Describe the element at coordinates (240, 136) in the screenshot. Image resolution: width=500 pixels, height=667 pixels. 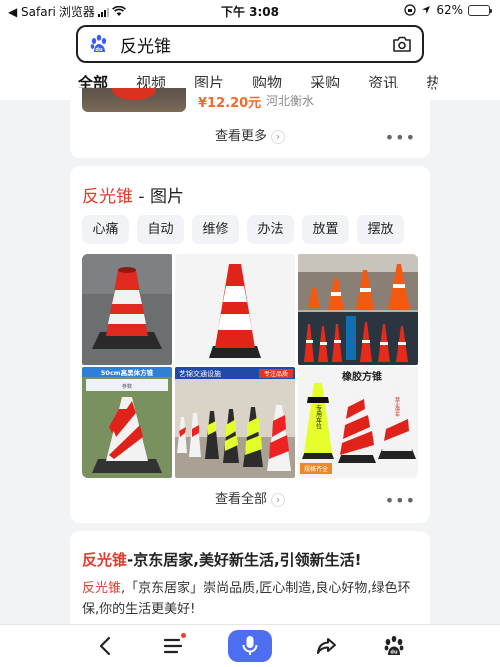
I see `see-more-label: 查看更多` at that location.